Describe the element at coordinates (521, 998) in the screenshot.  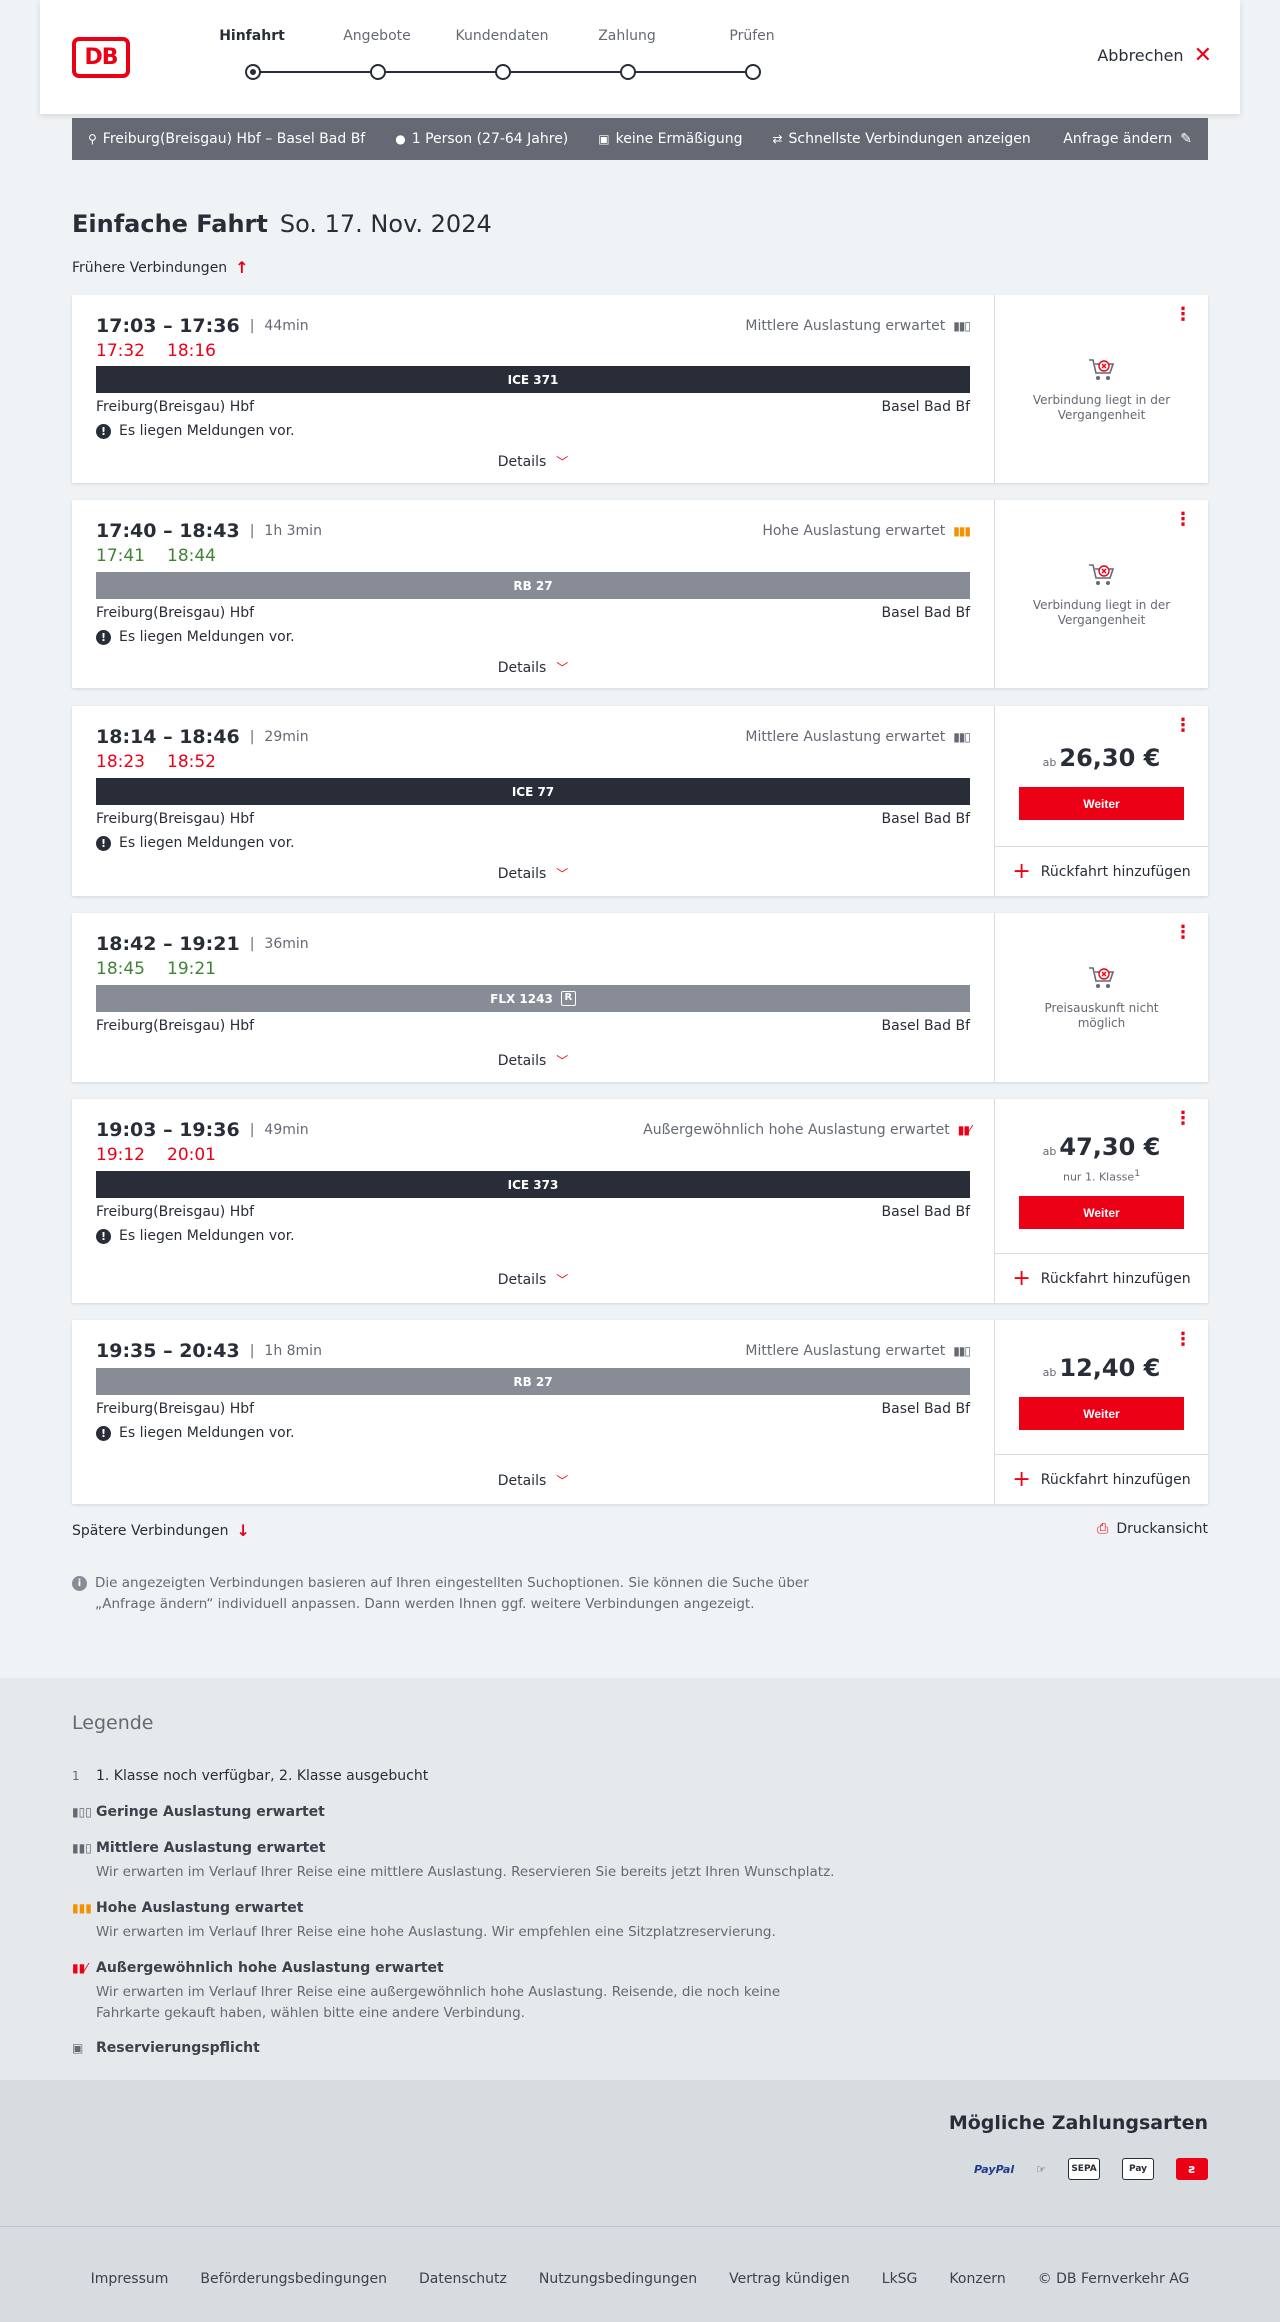
I see `train-name: FLX 1243` at that location.